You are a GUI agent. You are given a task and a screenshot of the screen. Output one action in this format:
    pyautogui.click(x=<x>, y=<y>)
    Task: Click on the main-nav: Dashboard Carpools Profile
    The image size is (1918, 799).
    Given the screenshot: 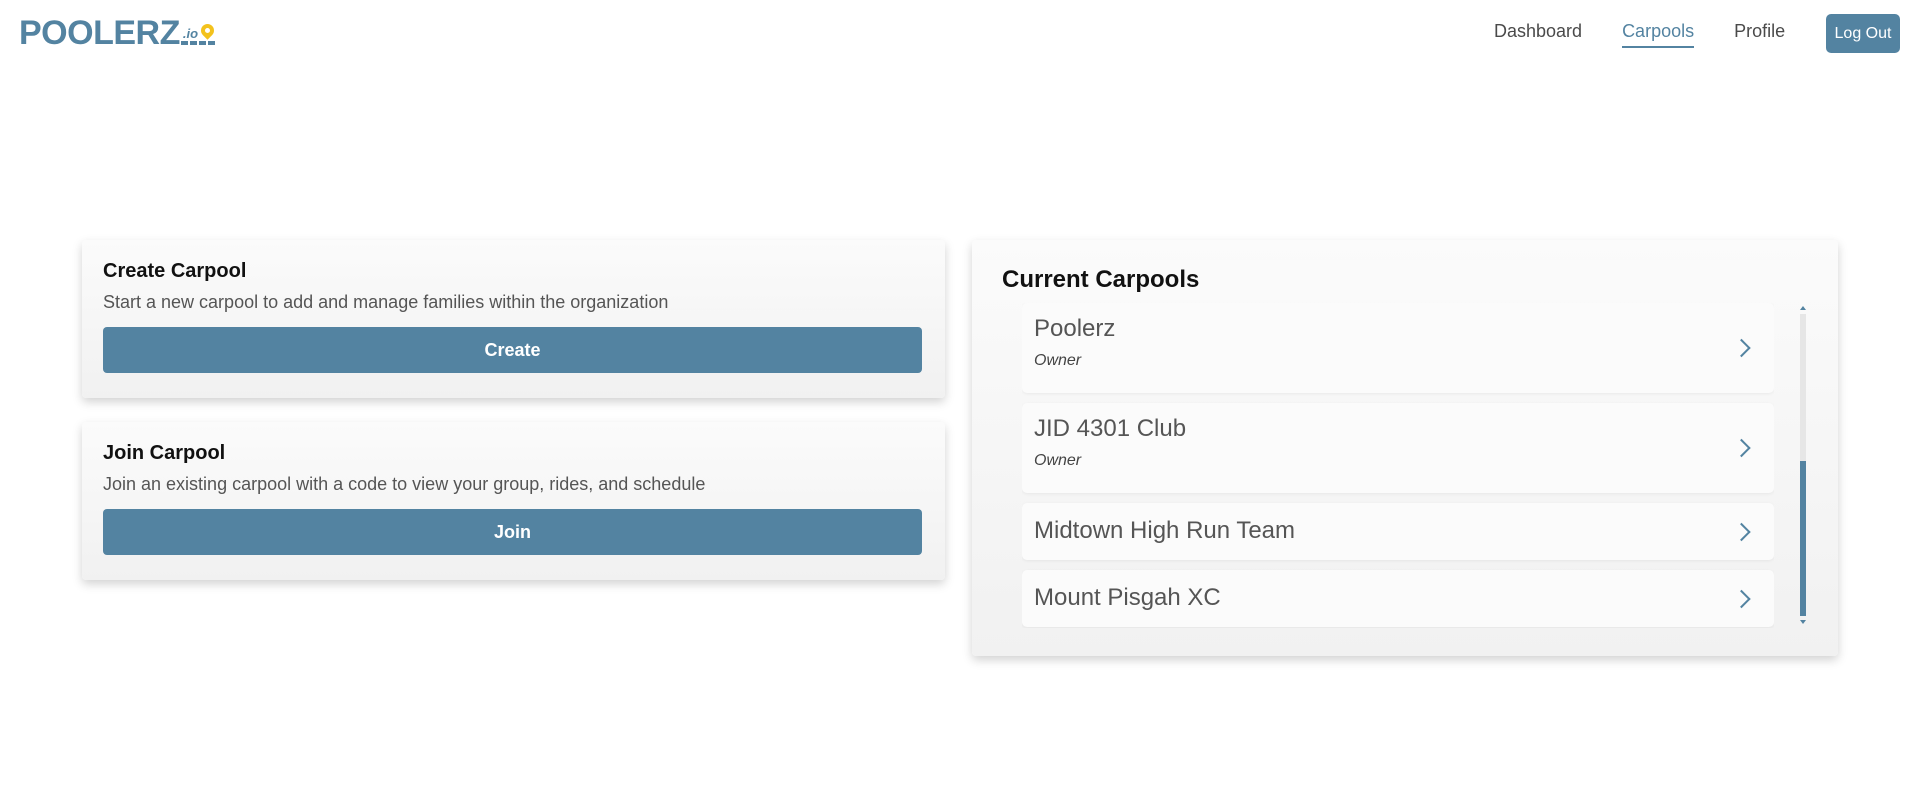 What is the action you would take?
    pyautogui.click(x=1659, y=34)
    